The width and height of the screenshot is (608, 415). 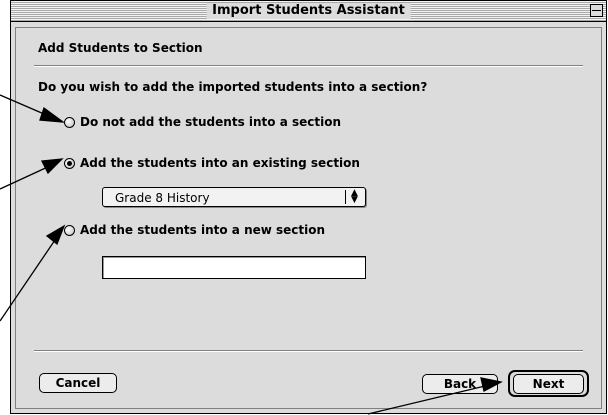 I want to click on divider-top, so click(x=308, y=66).